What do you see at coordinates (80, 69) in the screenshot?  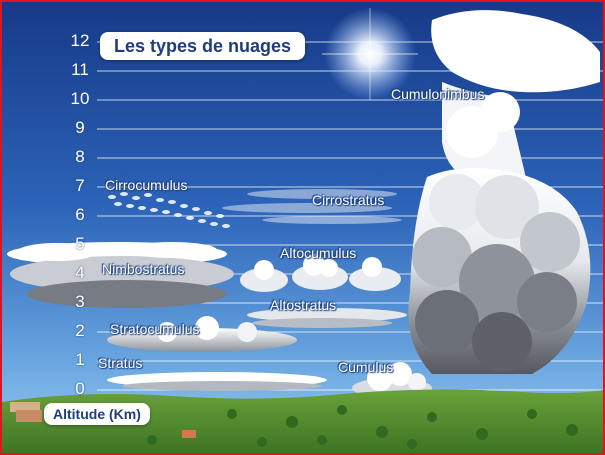 I see `altitude-tick-11: 11` at bounding box center [80, 69].